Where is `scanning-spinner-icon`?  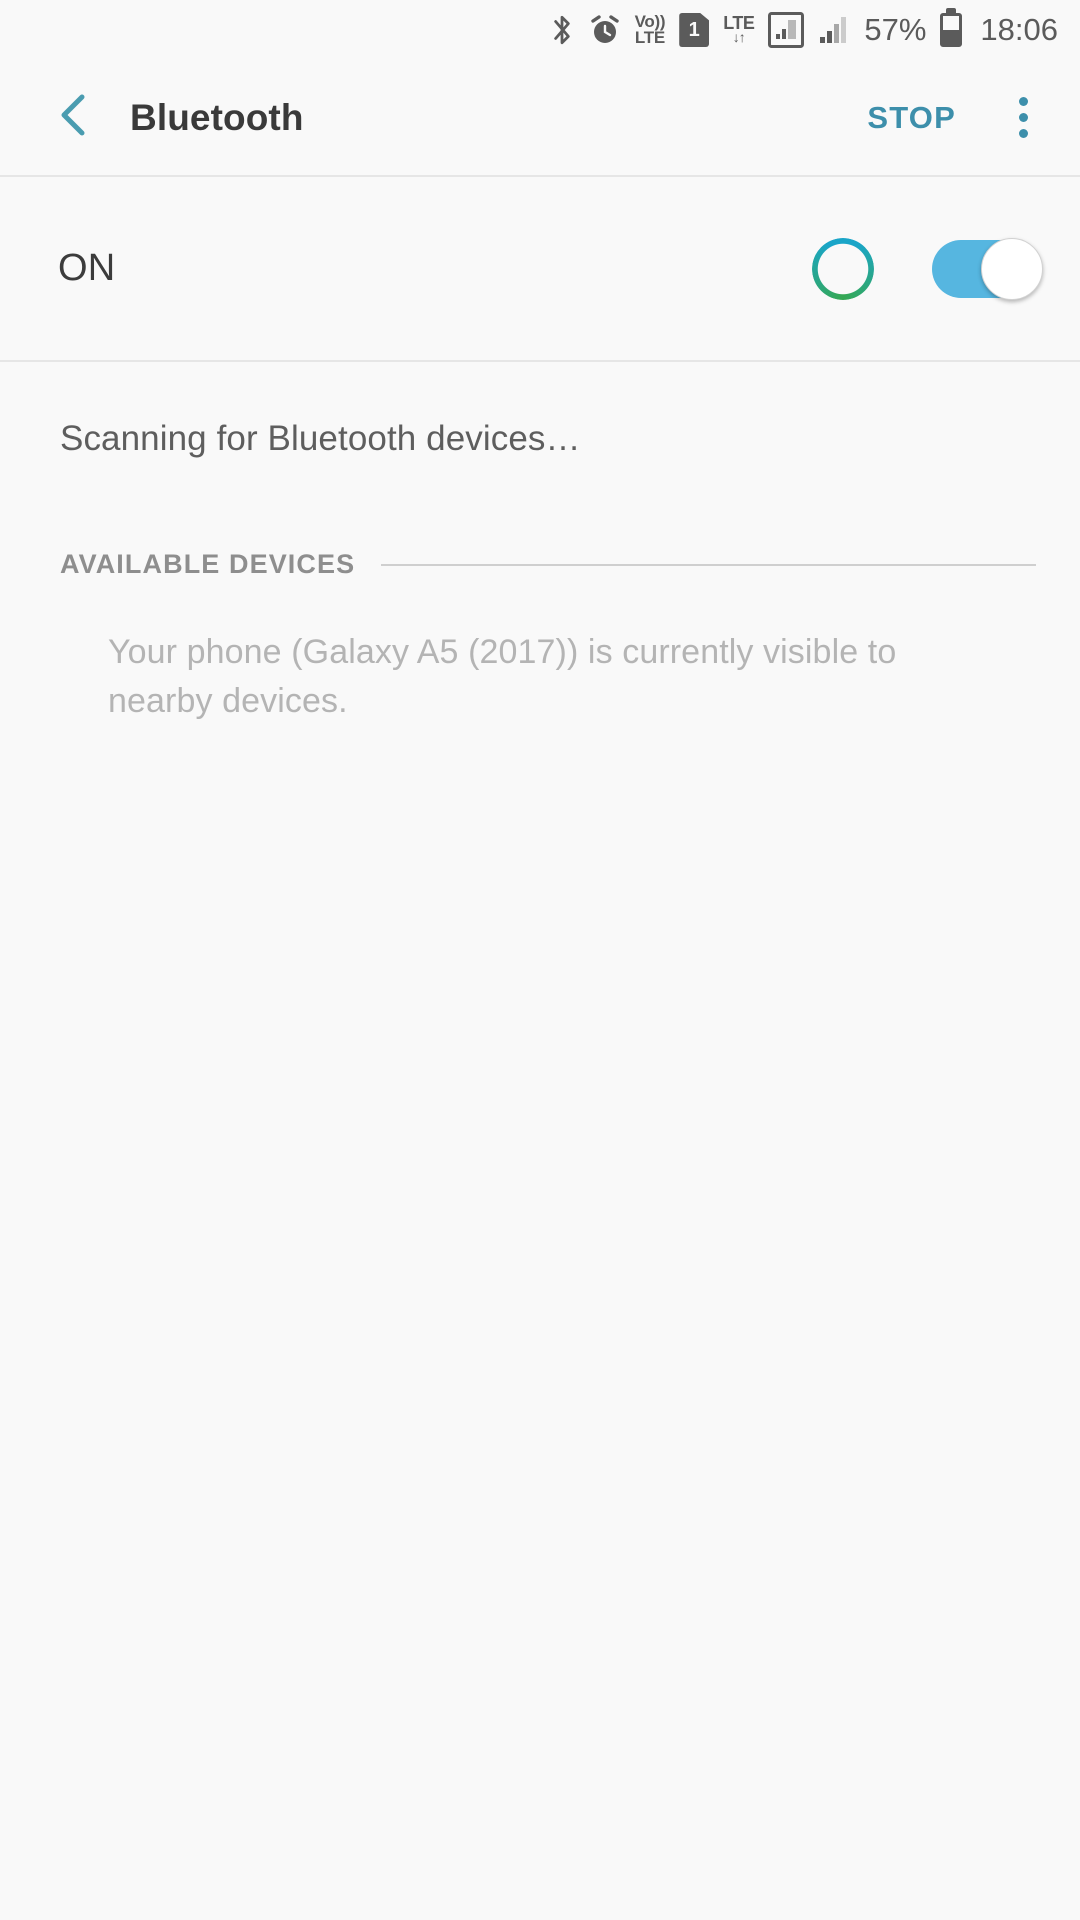 scanning-spinner-icon is located at coordinates (843, 268).